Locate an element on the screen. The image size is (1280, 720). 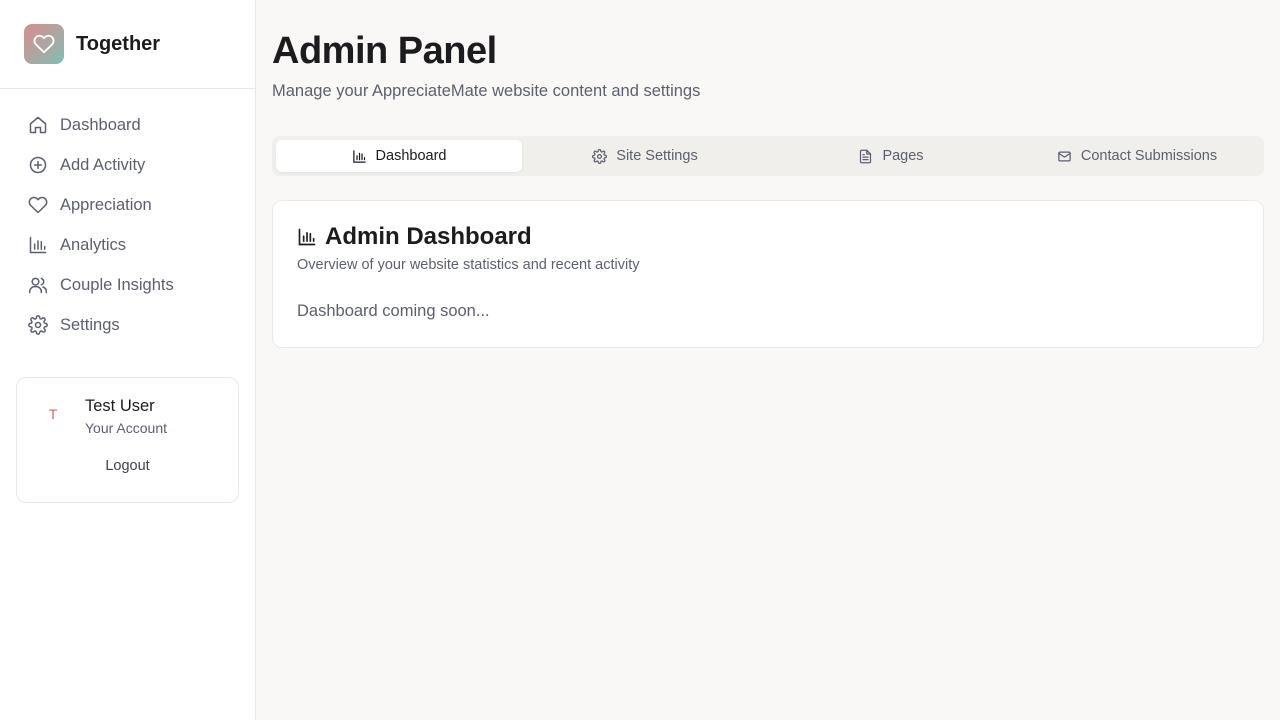
sidebar-item-label: Couple Insights is located at coordinates (117, 284).